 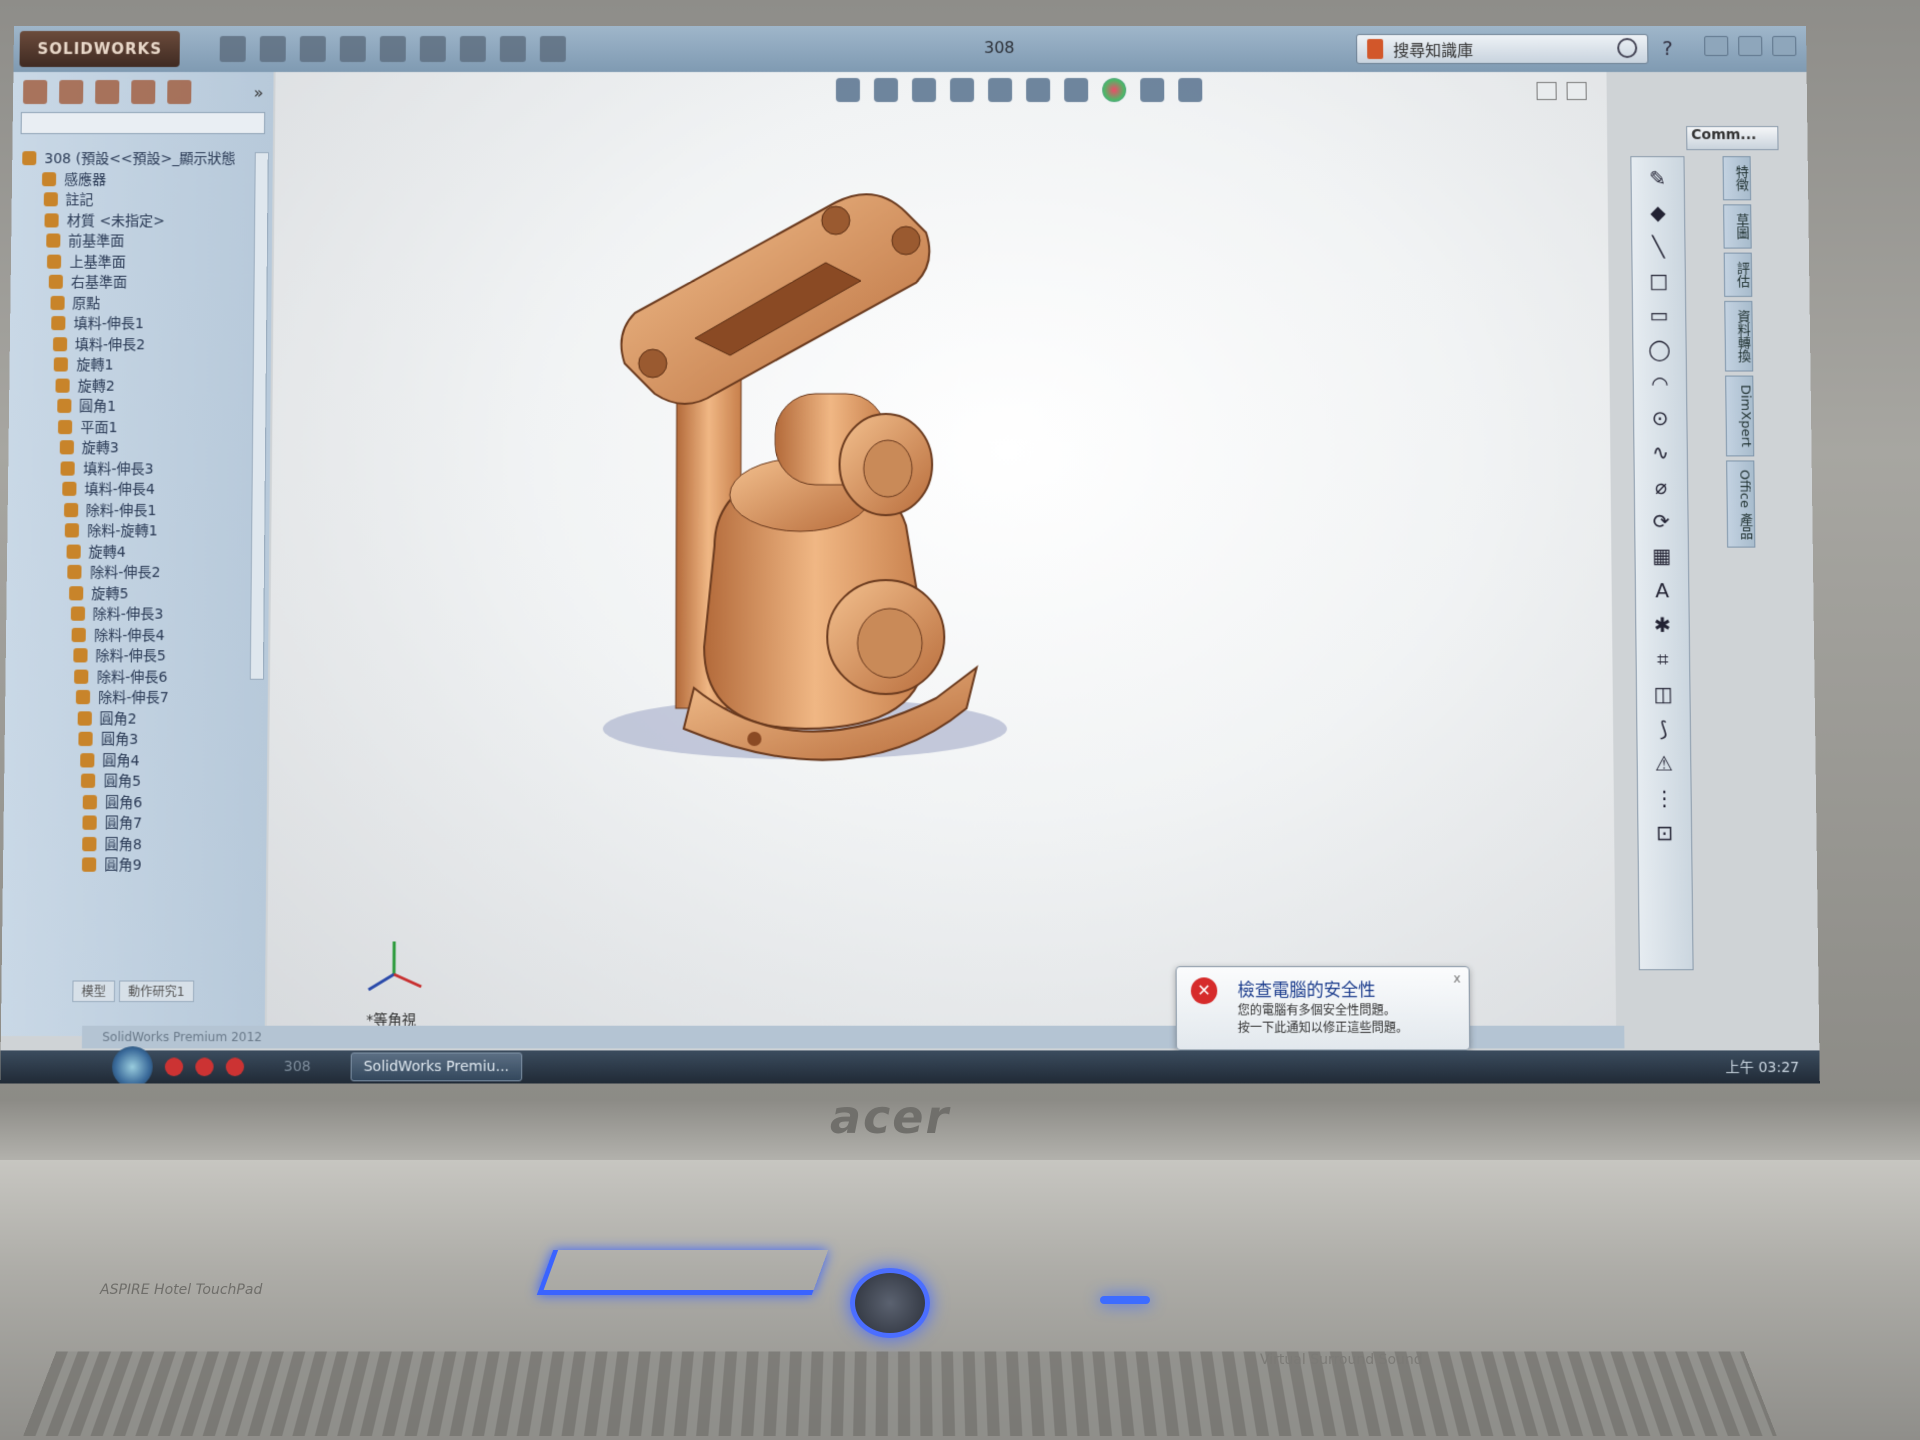 What do you see at coordinates (1663, 694) in the screenshot?
I see `sketch-tool-icon: ◫` at bounding box center [1663, 694].